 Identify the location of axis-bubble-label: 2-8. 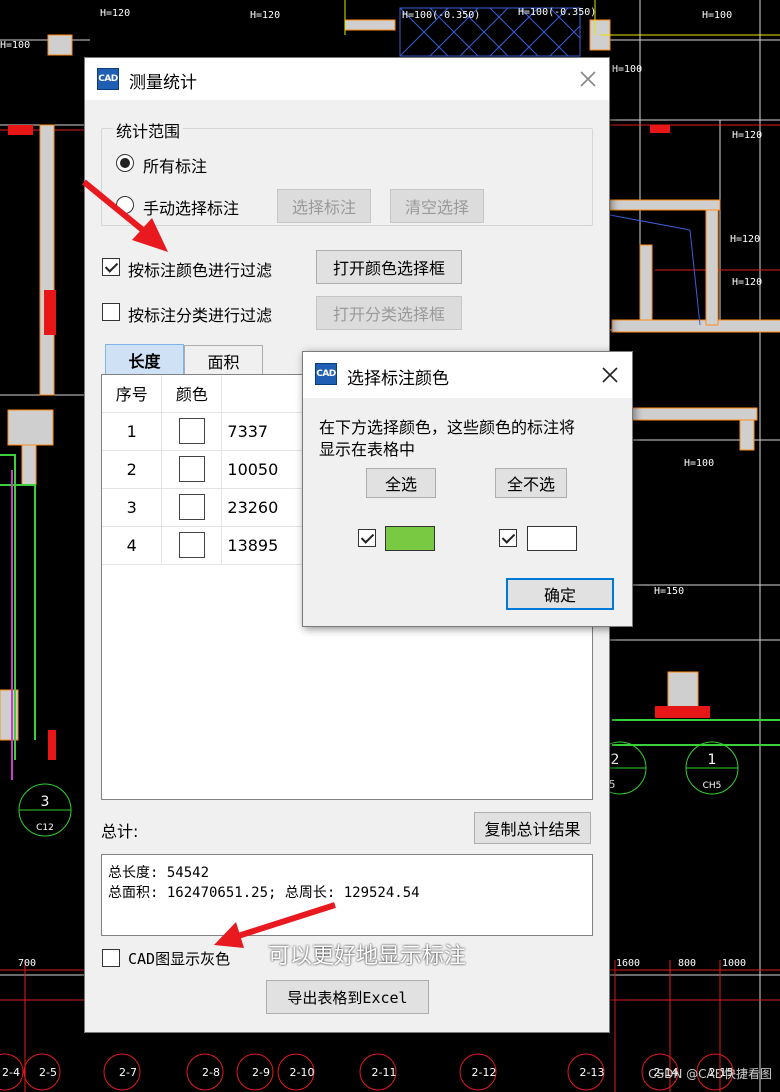
(211, 1072).